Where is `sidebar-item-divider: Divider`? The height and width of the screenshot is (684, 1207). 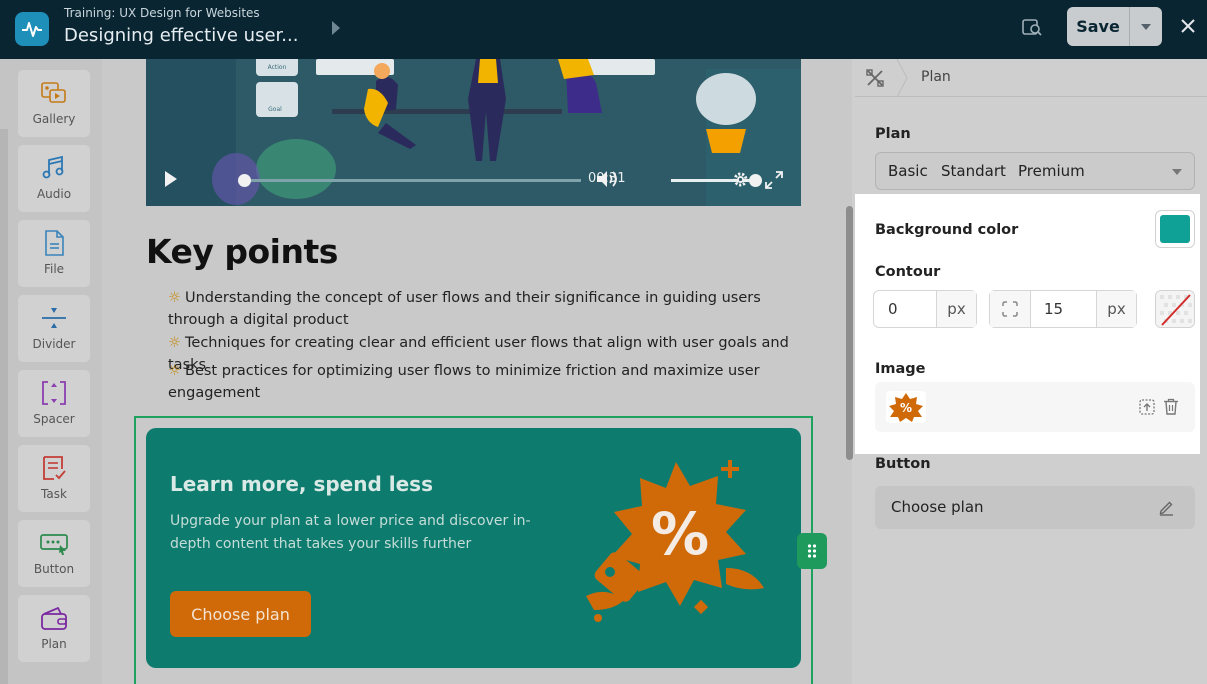 sidebar-item-divider: Divider is located at coordinates (54, 328).